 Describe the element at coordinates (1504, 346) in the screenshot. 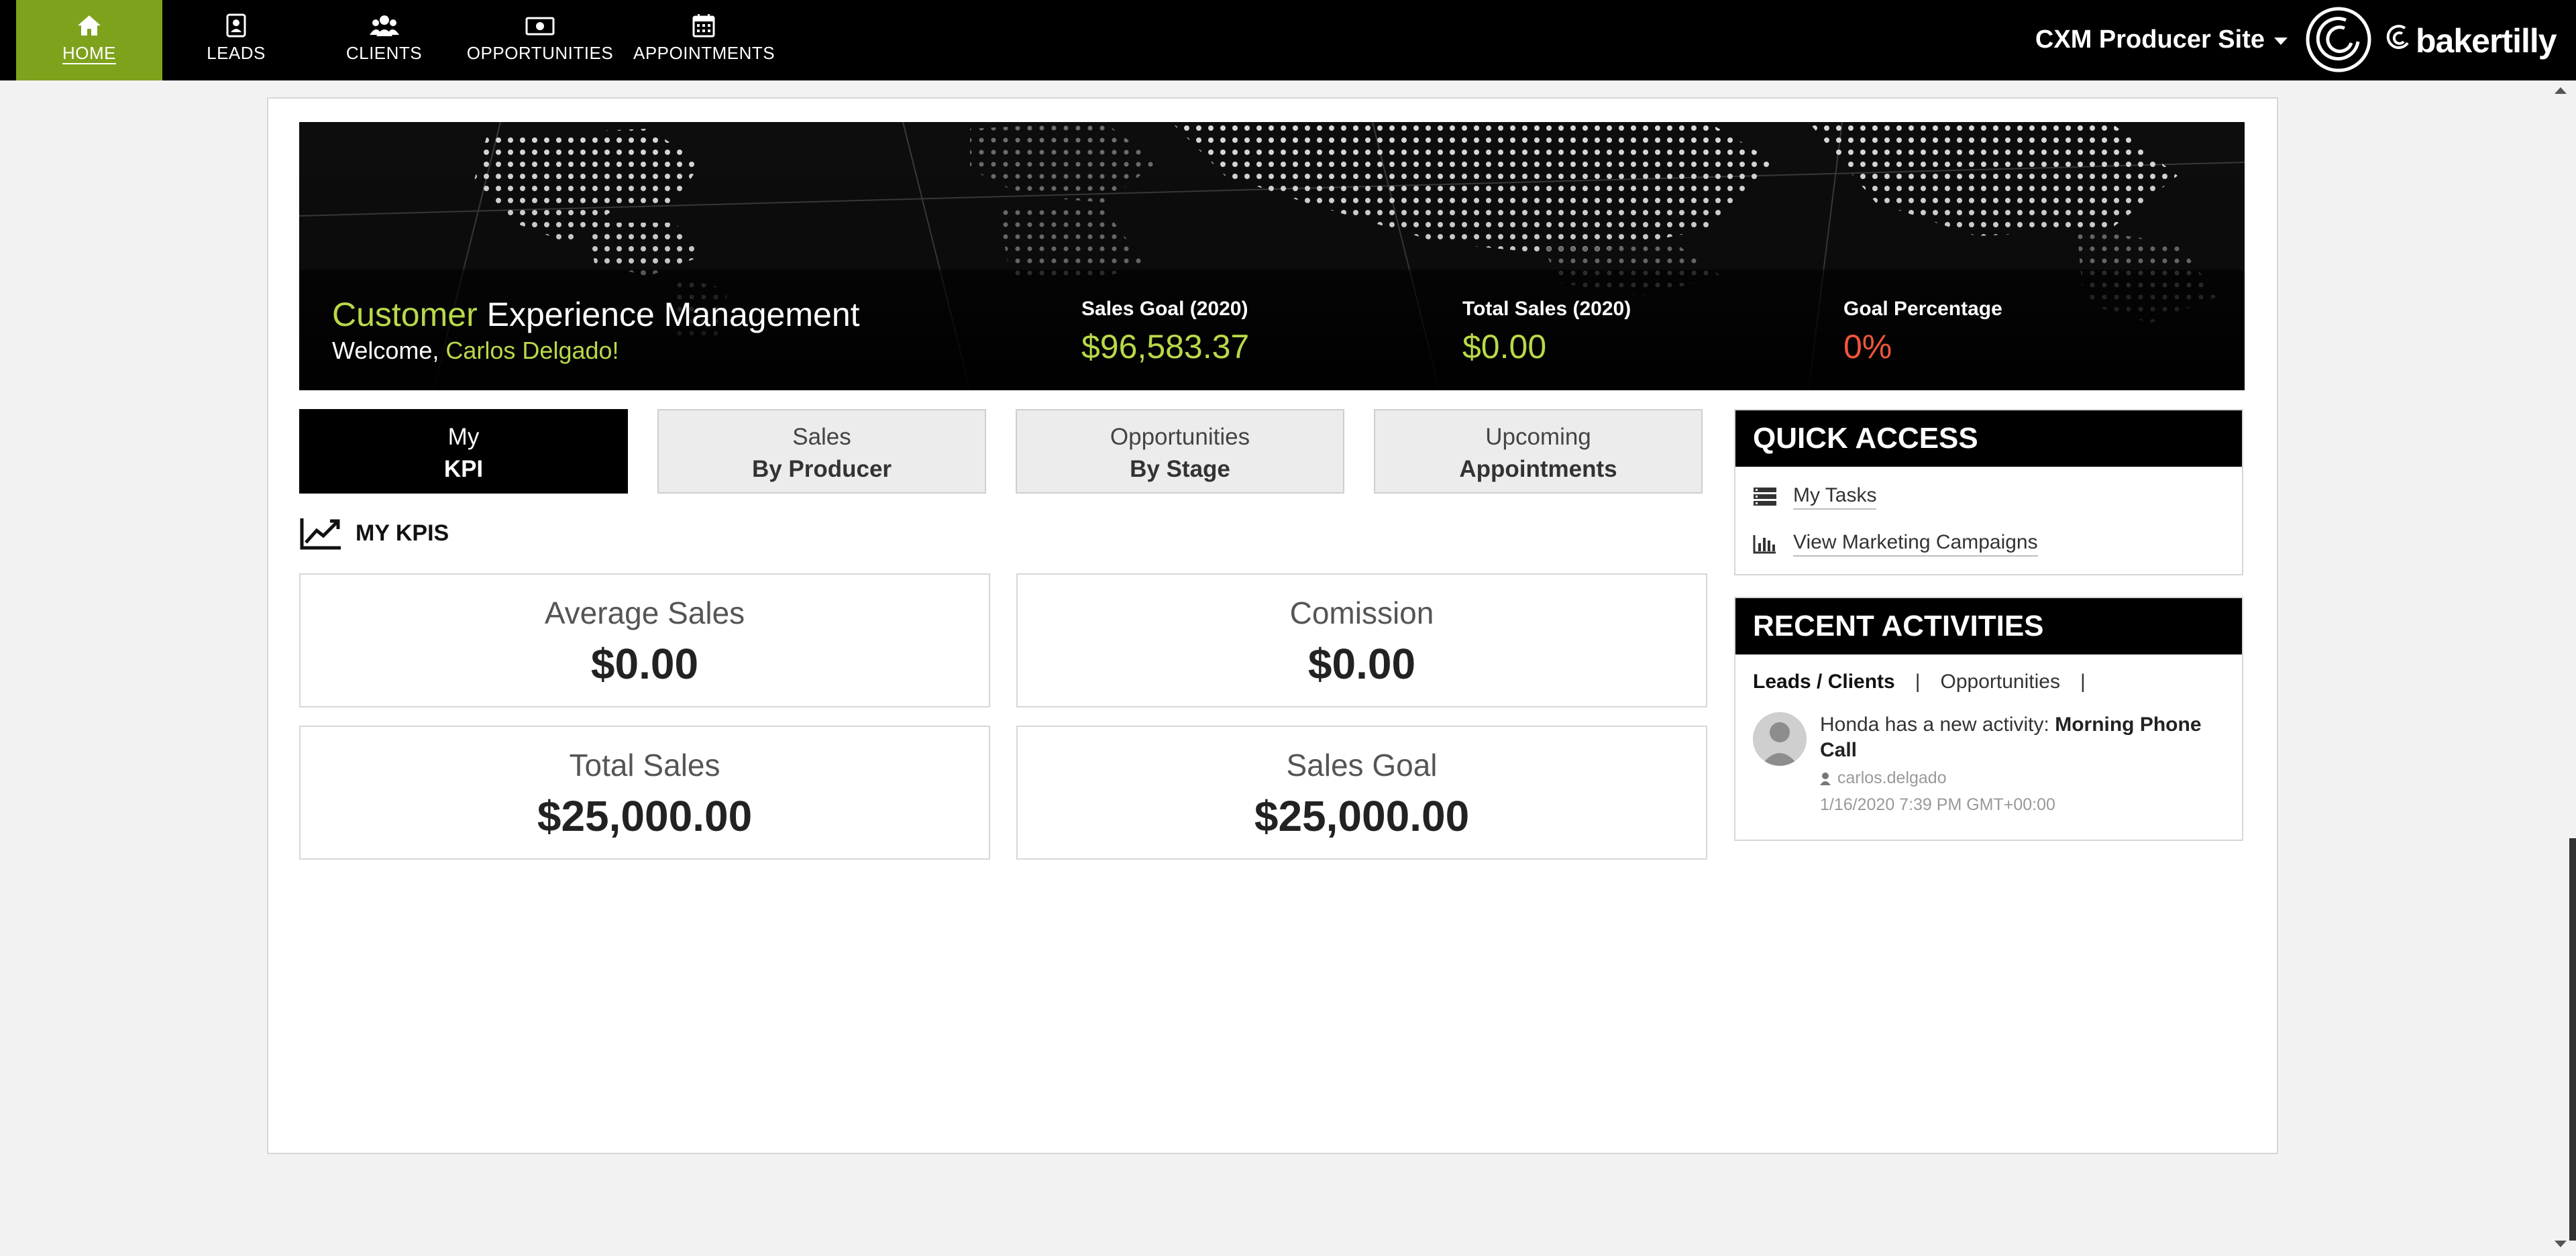

I see `stat-total-sales-value: $0.00` at that location.